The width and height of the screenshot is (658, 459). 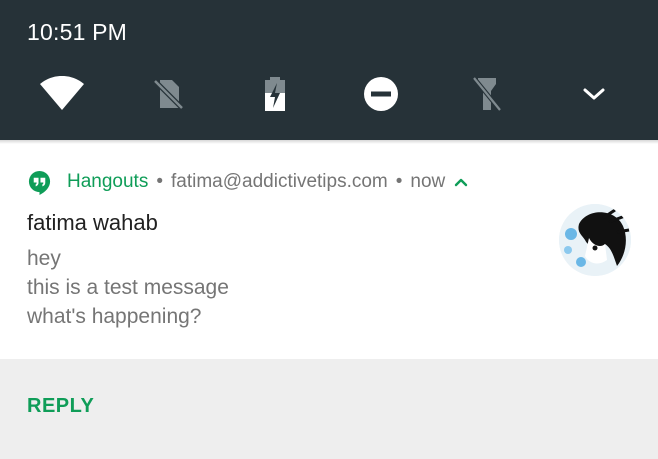 I want to click on flashlight-tile, so click(x=487, y=94).